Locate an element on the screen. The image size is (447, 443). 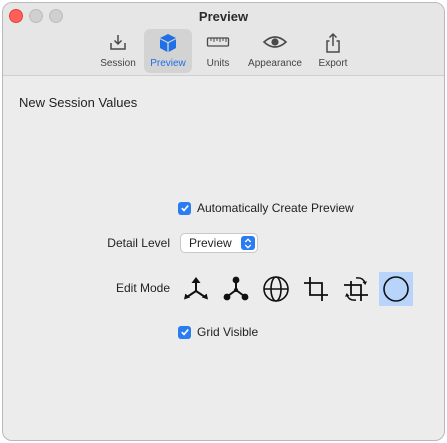
grid-visible-checkbox is located at coordinates (184, 332).